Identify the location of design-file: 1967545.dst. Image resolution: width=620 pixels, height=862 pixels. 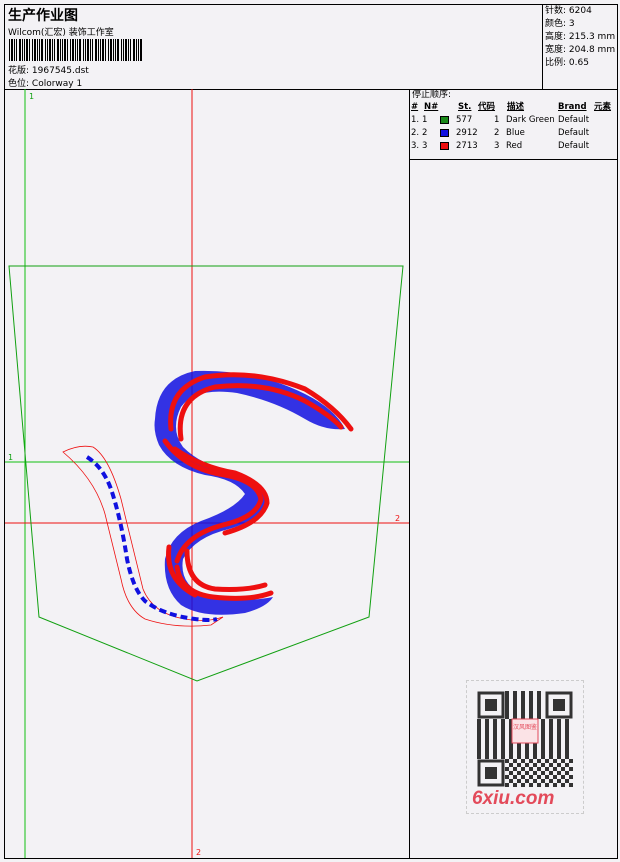
(60, 71).